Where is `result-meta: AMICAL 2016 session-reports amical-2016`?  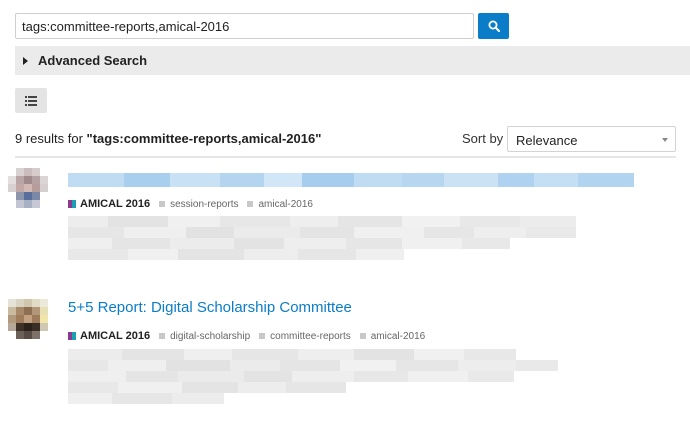 result-meta: AMICAL 2016 session-reports amical-2016 is located at coordinates (195, 204).